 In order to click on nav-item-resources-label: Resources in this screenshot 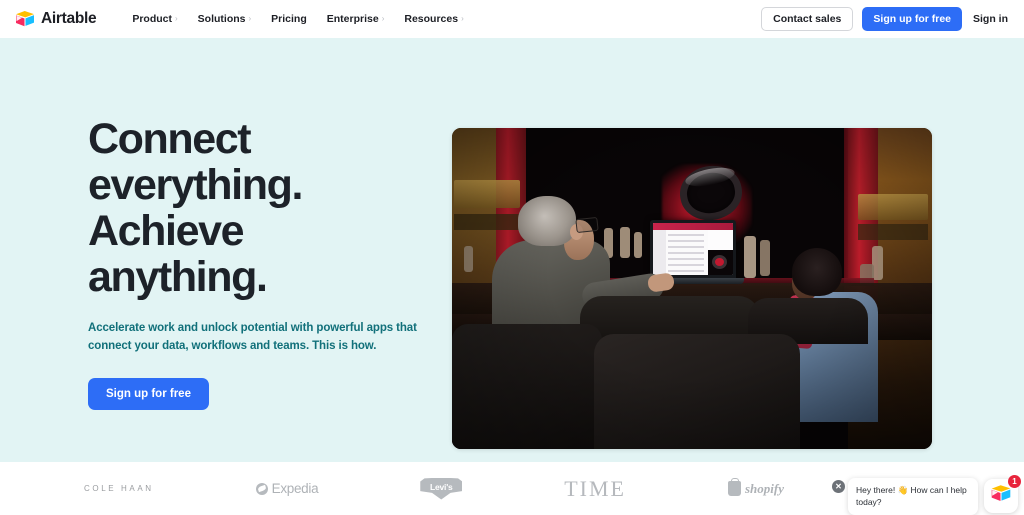, I will do `click(431, 19)`.